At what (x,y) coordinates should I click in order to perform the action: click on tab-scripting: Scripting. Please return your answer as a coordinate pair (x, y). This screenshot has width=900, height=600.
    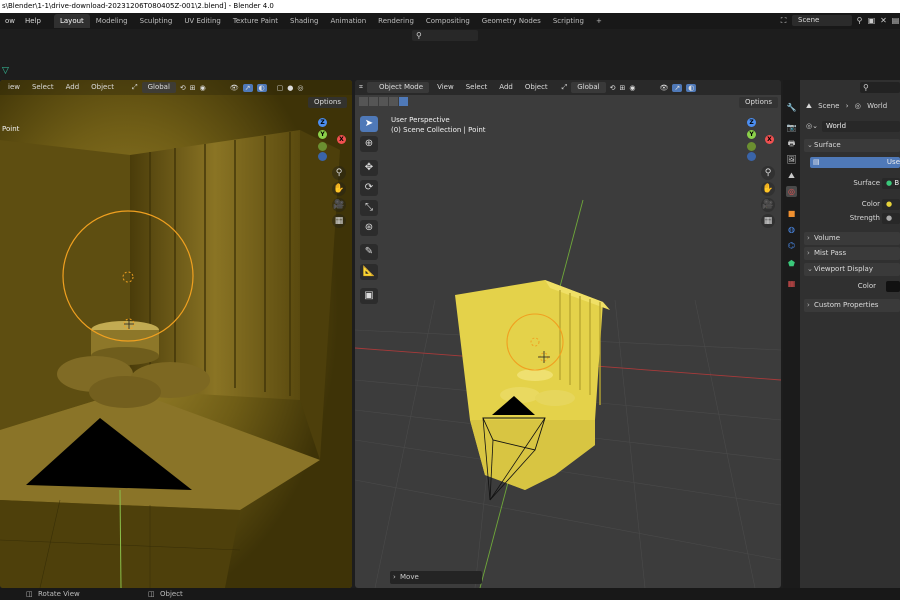
    Looking at the image, I should click on (568, 21).